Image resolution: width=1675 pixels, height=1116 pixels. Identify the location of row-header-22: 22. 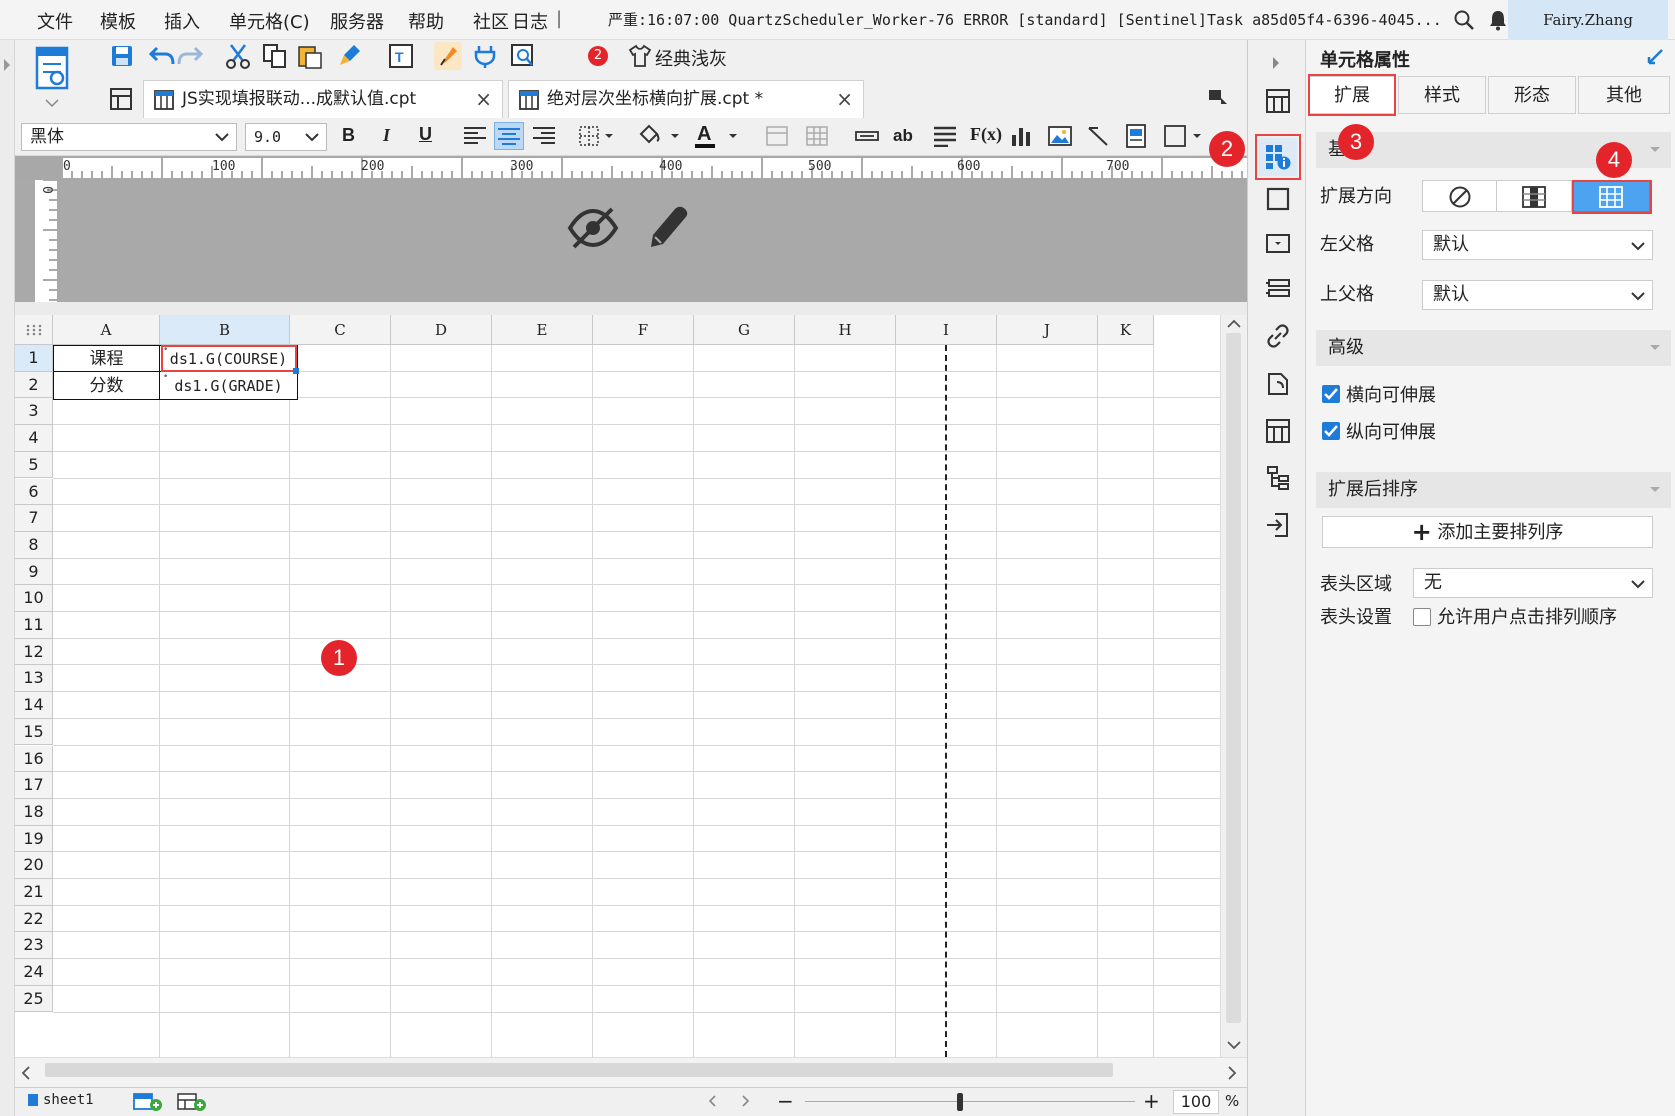
(34, 919).